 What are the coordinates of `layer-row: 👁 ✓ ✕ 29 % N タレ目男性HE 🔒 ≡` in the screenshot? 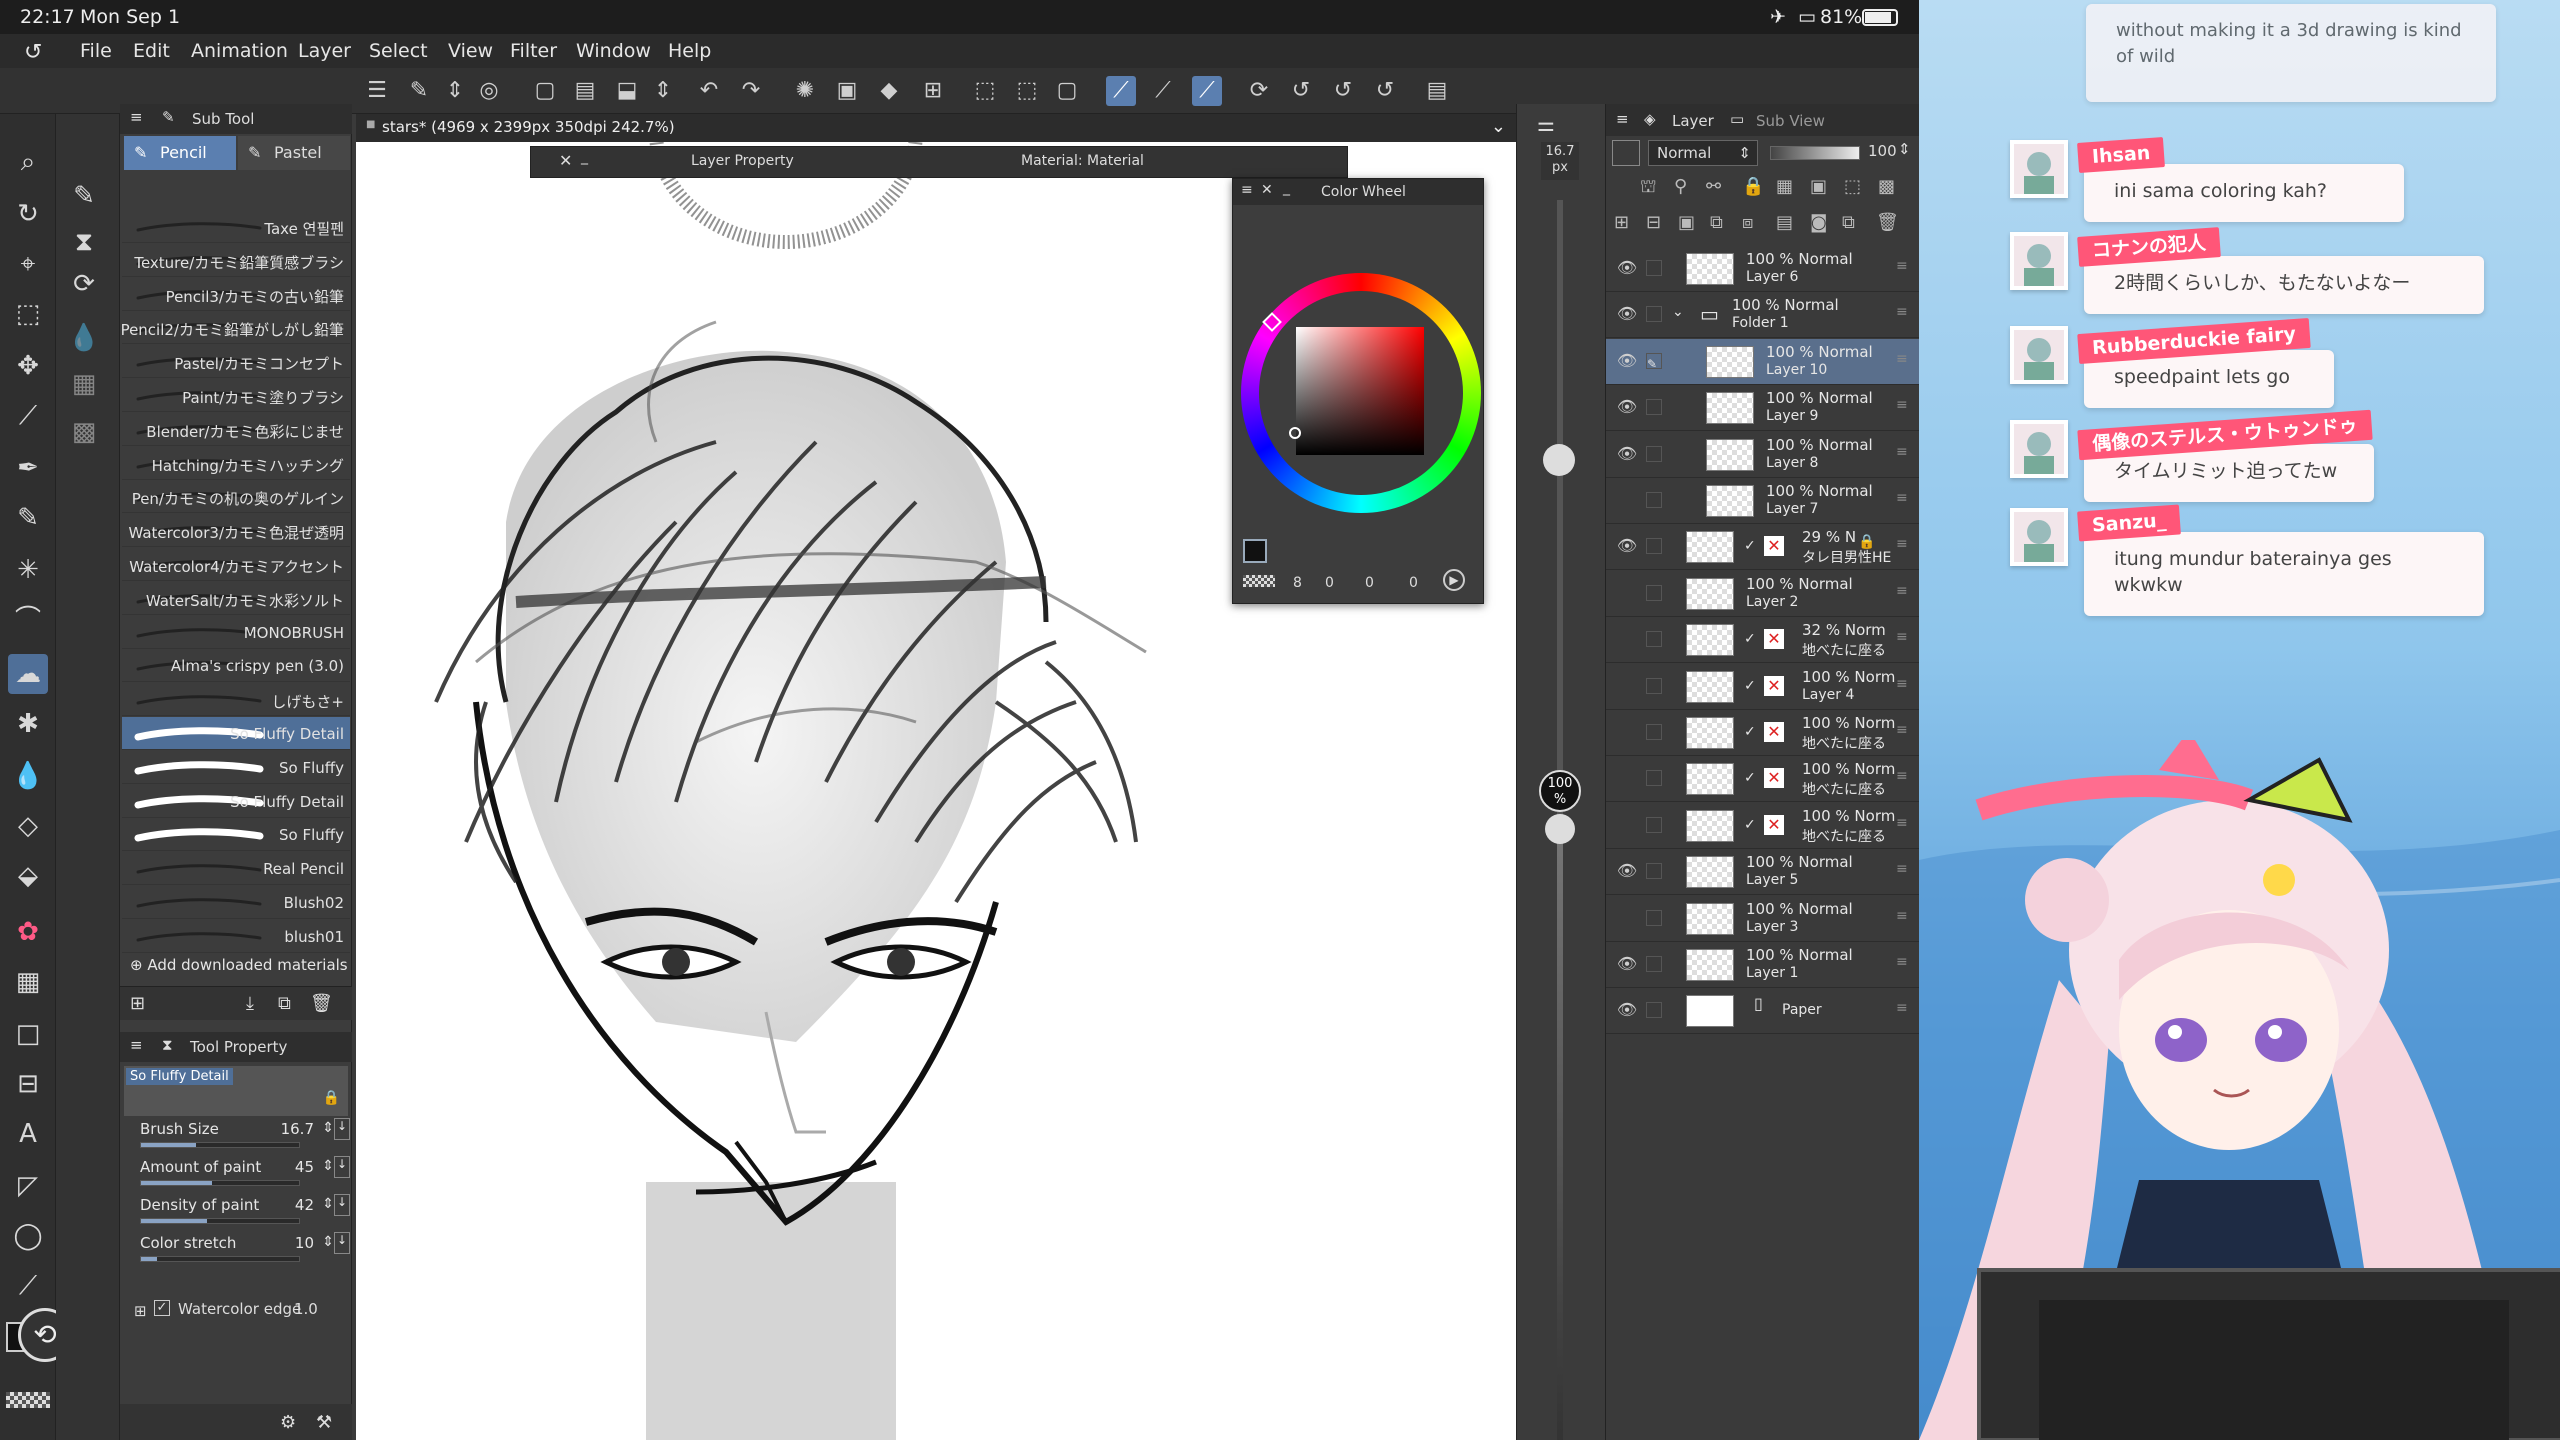 It's located at (1762, 547).